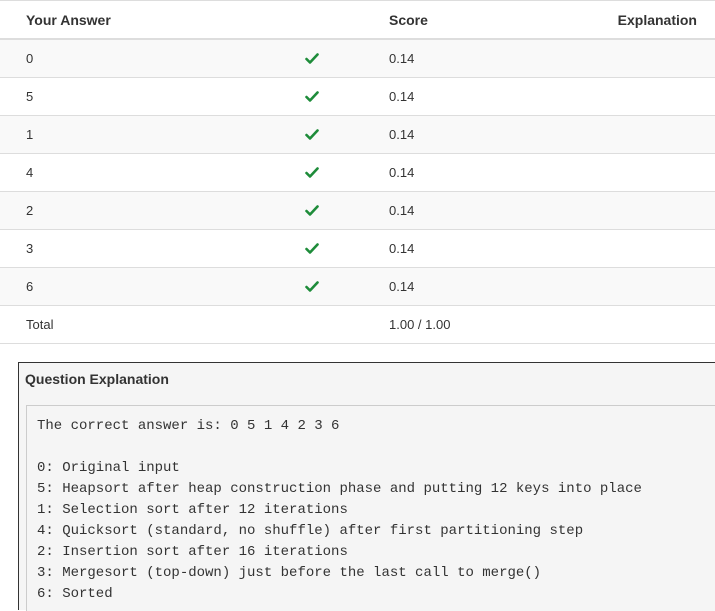 The image size is (715, 611). I want to click on answer-cell: 6, so click(30, 286).